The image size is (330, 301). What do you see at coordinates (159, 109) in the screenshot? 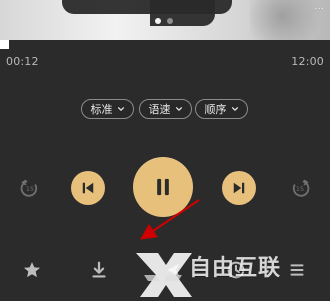
I see `speed-pill-label: 语速` at bounding box center [159, 109].